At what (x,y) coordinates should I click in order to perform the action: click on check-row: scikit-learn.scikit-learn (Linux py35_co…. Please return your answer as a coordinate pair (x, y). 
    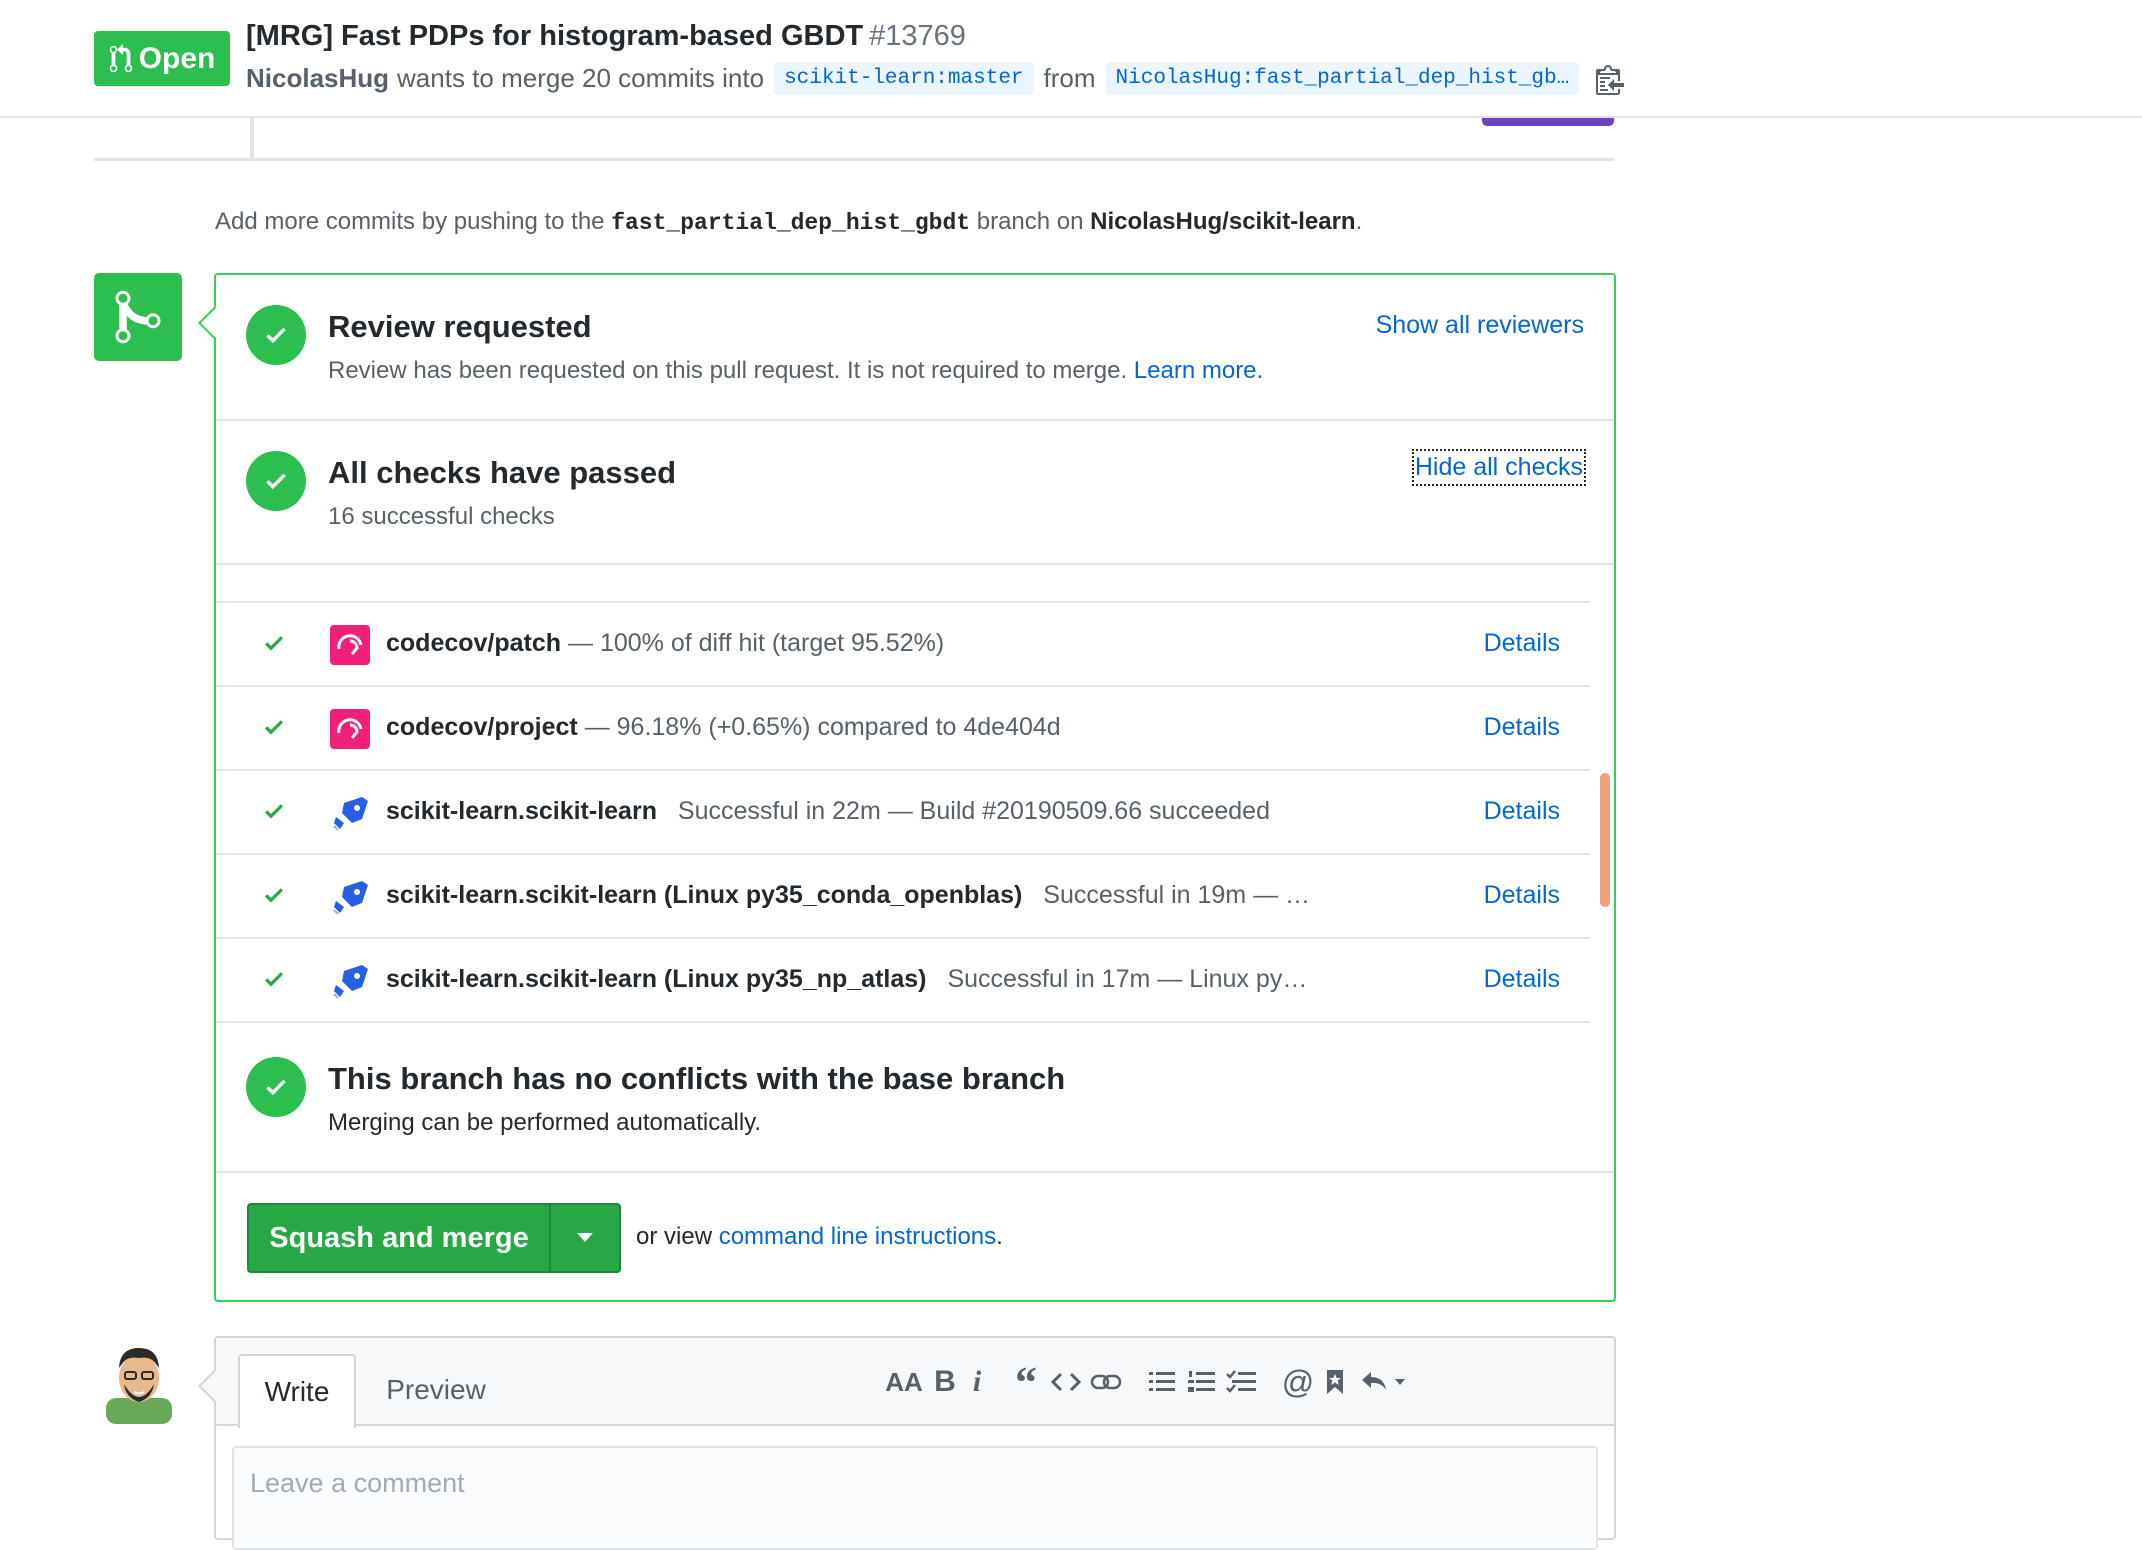
    Looking at the image, I should click on (903, 895).